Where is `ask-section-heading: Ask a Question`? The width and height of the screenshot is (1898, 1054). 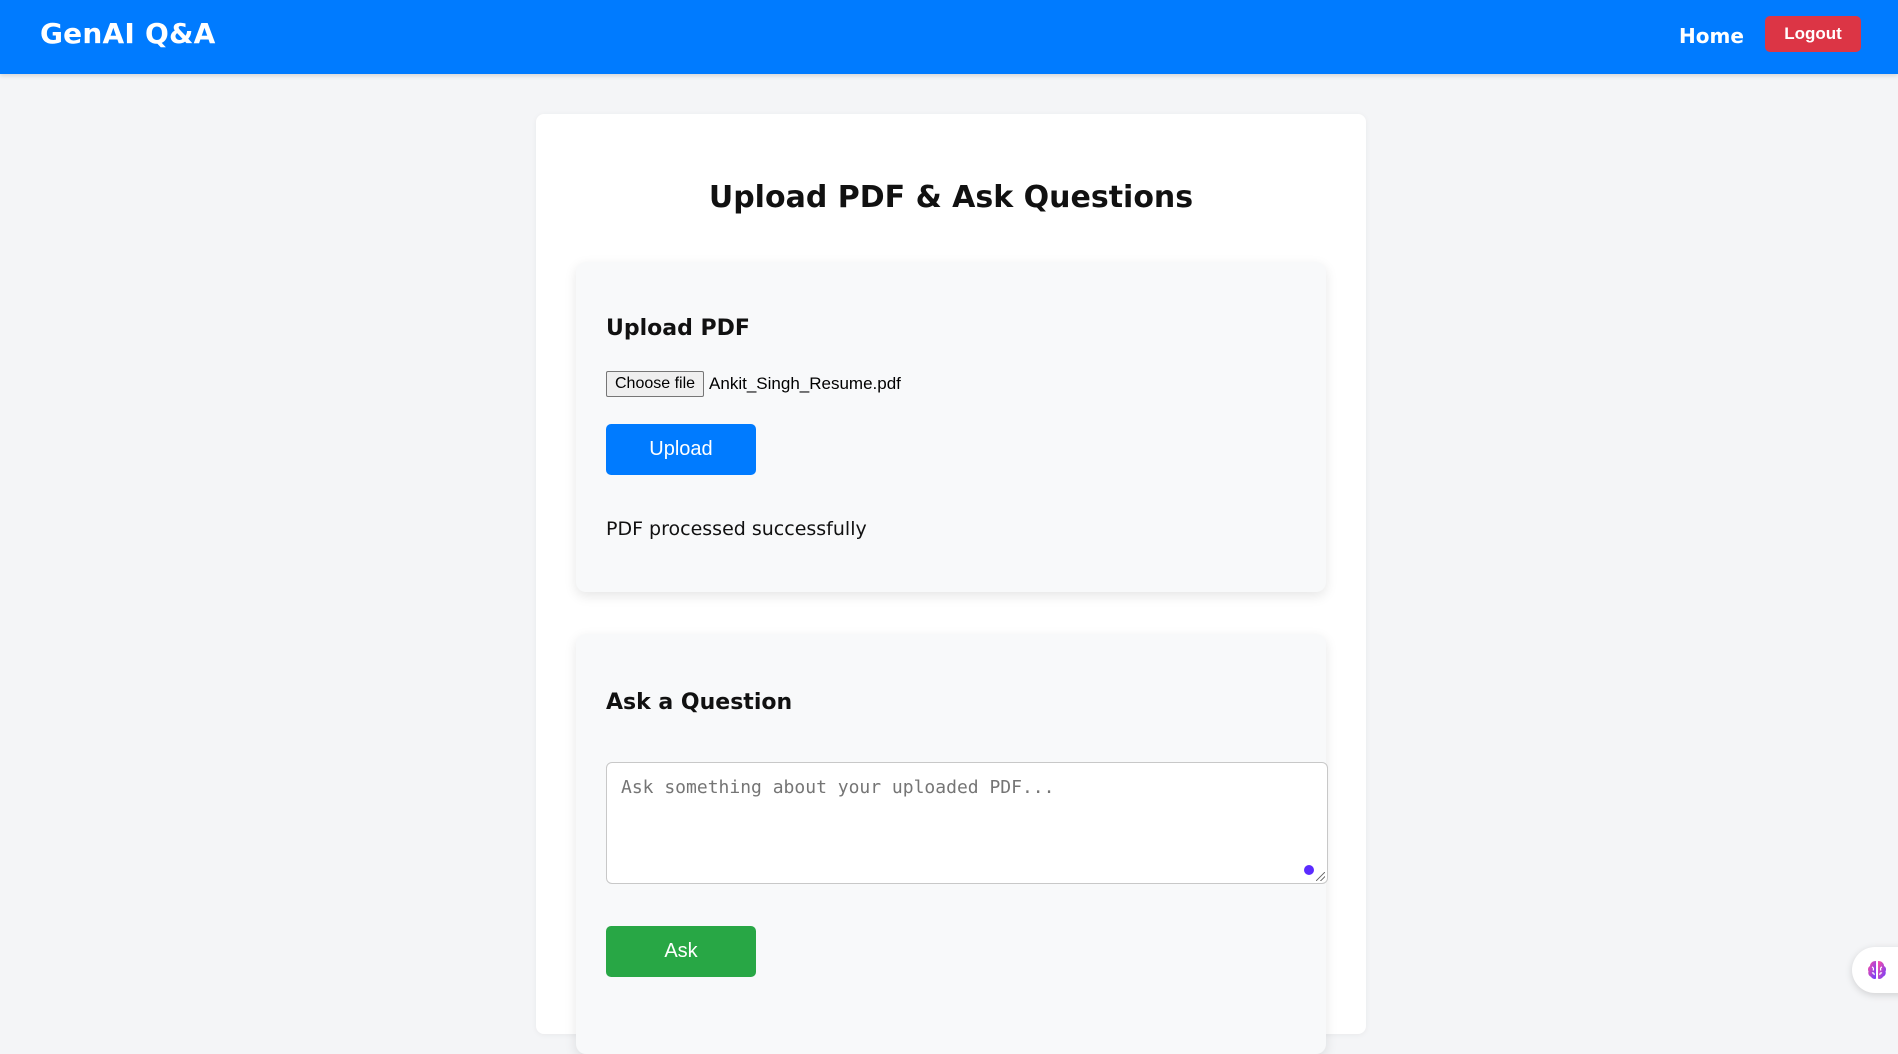
ask-section-heading: Ask a Question is located at coordinates (699, 702).